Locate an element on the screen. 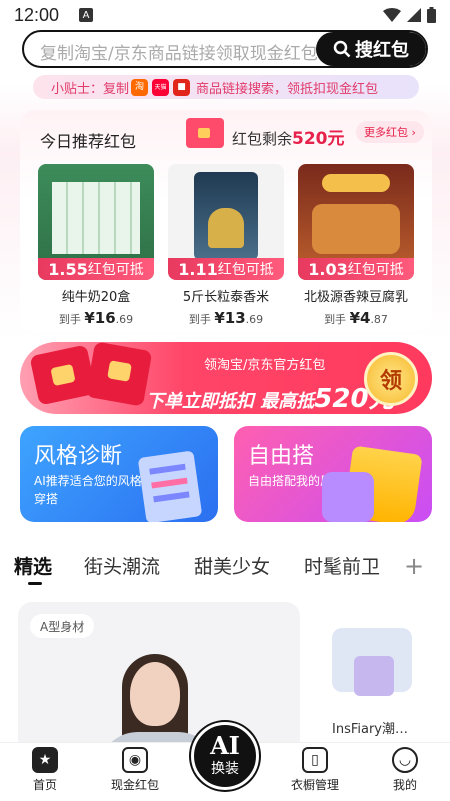 The image size is (450, 801). style-tabs: 精选 街头潮流 甜美少女 时髦前卫 is located at coordinates (225, 570).